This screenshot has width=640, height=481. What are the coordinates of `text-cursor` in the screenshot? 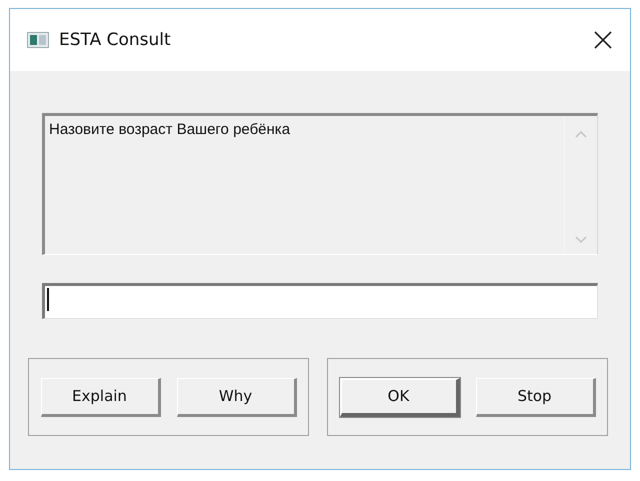 It's located at (48, 299).